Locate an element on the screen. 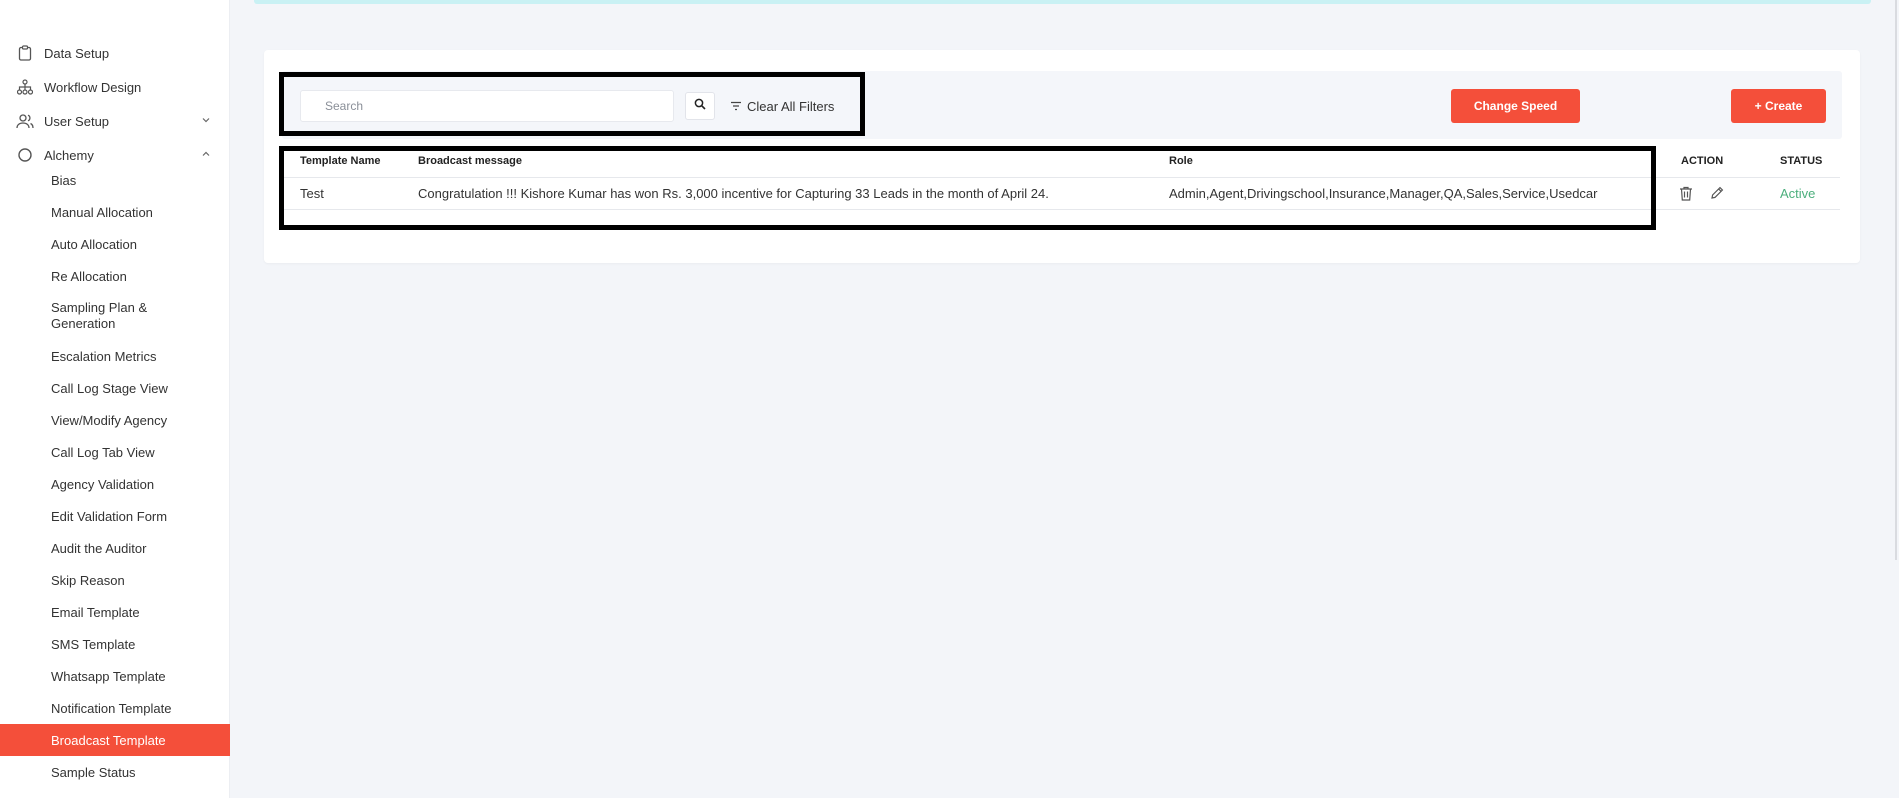  sidebar-item-audit-the-auditor: Audit the Auditor is located at coordinates (115, 548).